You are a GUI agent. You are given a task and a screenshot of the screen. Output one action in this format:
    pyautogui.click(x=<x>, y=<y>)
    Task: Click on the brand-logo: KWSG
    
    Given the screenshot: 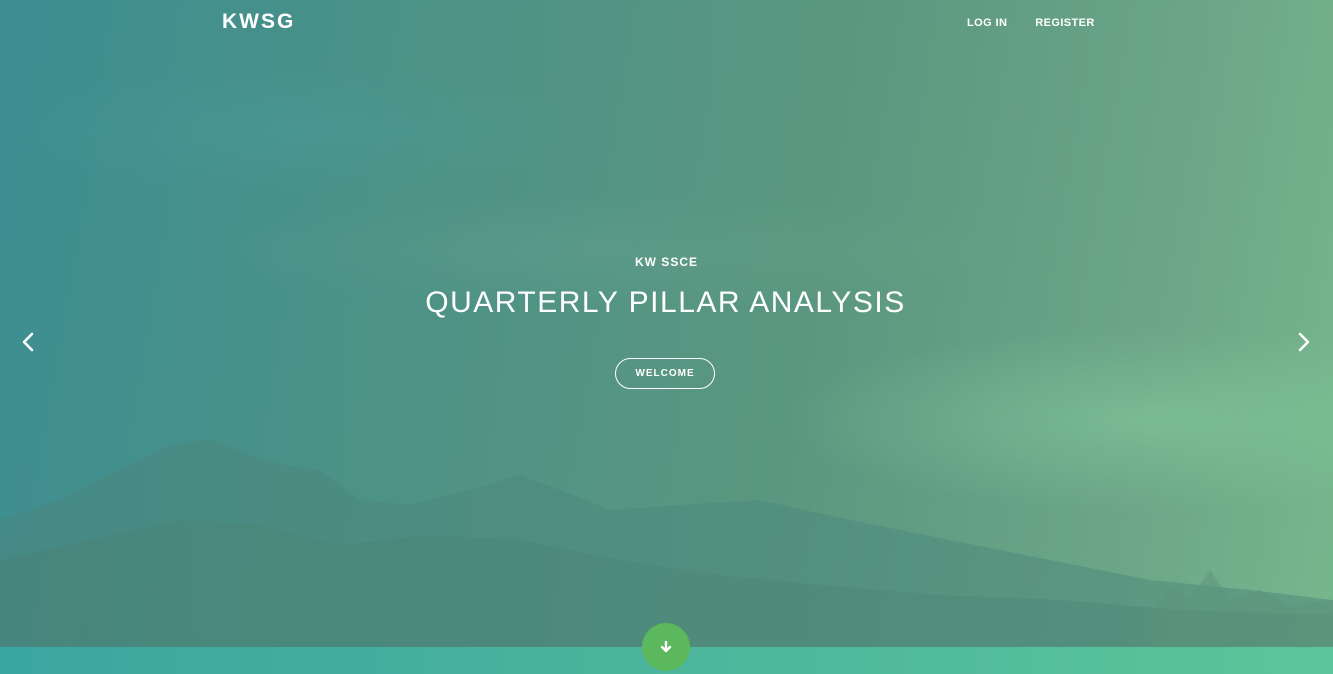 What is the action you would take?
    pyautogui.click(x=258, y=22)
    